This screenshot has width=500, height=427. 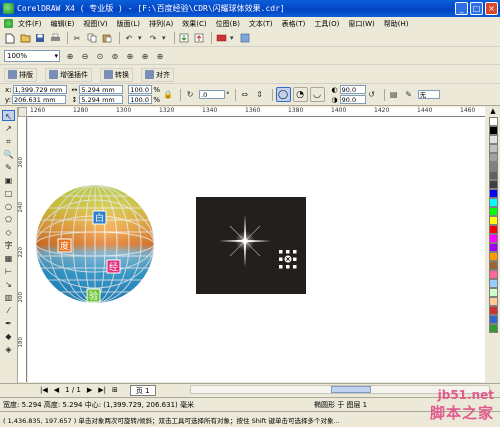 What do you see at coordinates (101, 89) in the screenshot?
I see `width-input: 5.294 mm` at bounding box center [101, 89].